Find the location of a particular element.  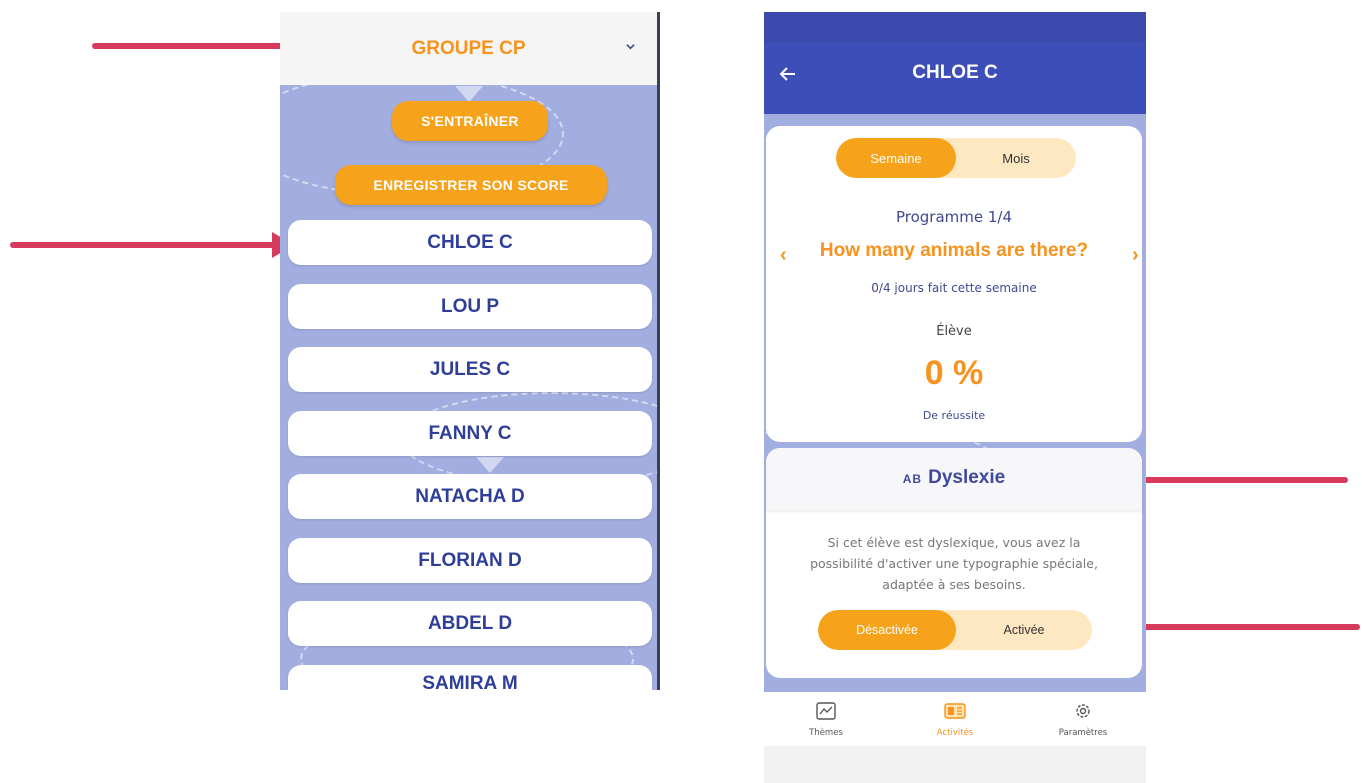

success-percentage: 0 % is located at coordinates (954, 373).